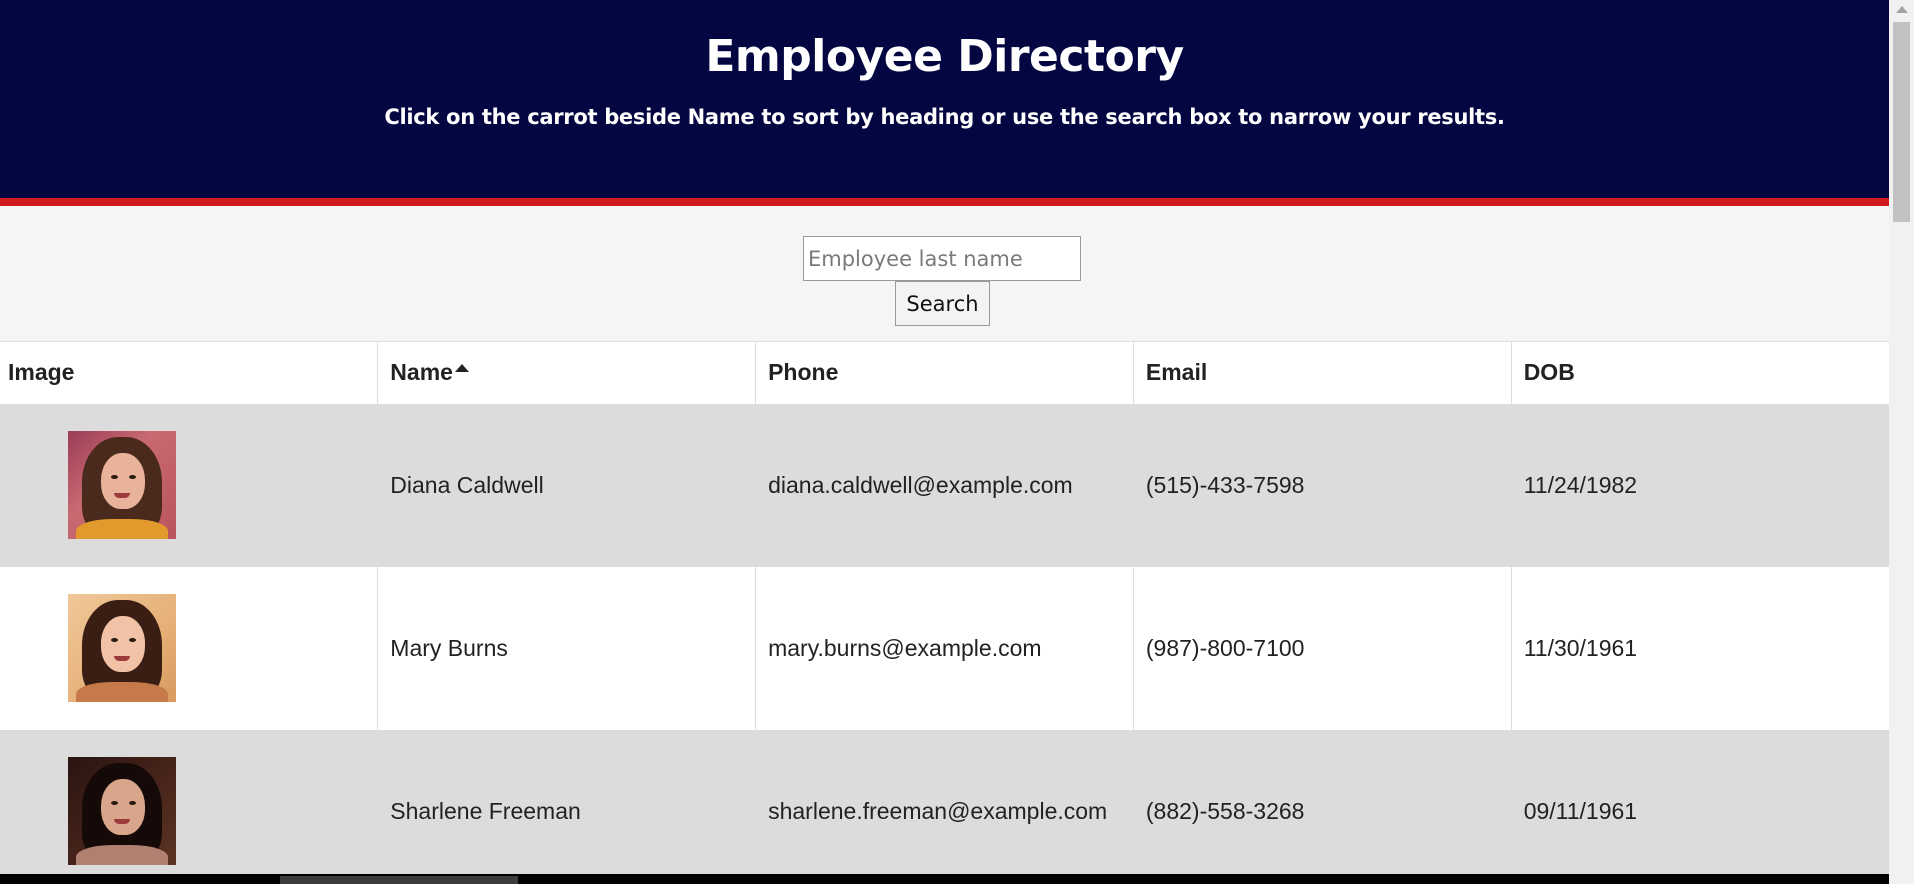 The image size is (1914, 884). What do you see at coordinates (567, 806) in the screenshot?
I see `name-cell: Sharlene Freeman` at bounding box center [567, 806].